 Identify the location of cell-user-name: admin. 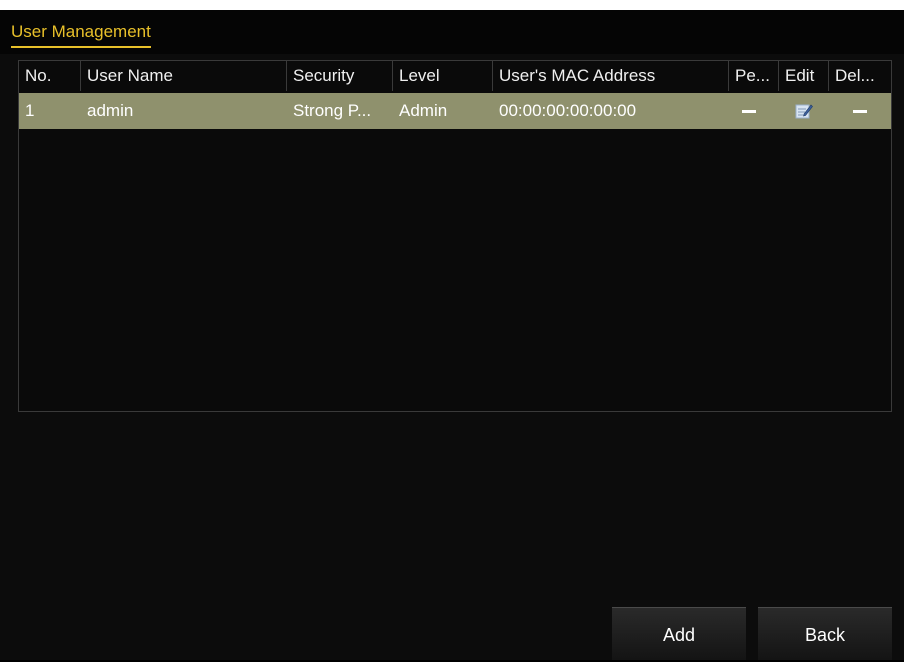
(110, 110).